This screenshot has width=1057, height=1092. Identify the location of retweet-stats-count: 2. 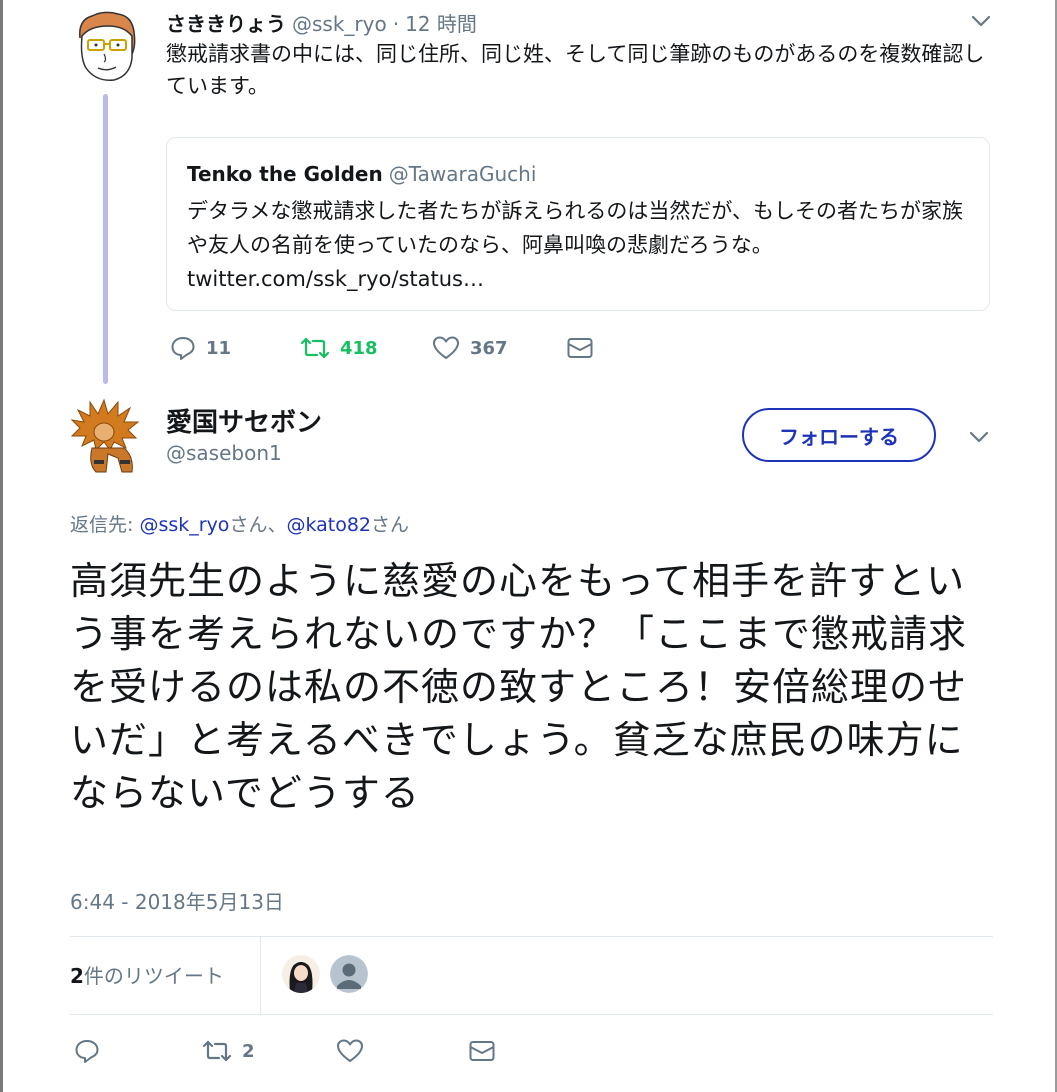
(77, 976).